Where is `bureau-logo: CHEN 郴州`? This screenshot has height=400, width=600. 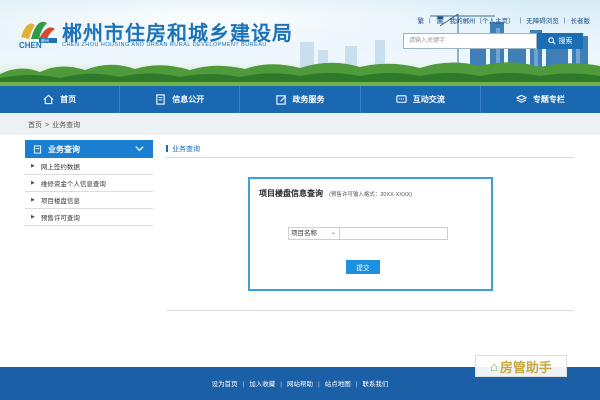 bureau-logo: CHEN 郴州 is located at coordinates (38, 32).